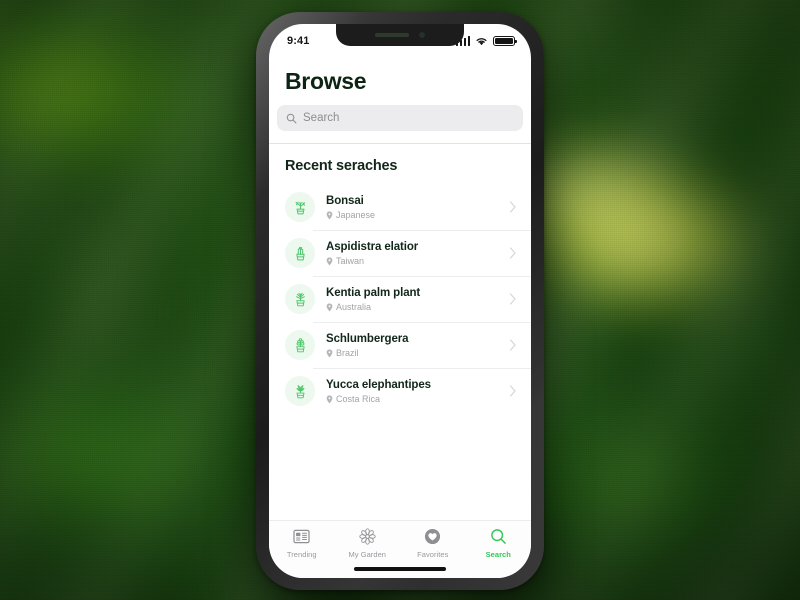 The height and width of the screenshot is (600, 800). I want to click on plant-name: Yucca elephantipes, so click(378, 384).